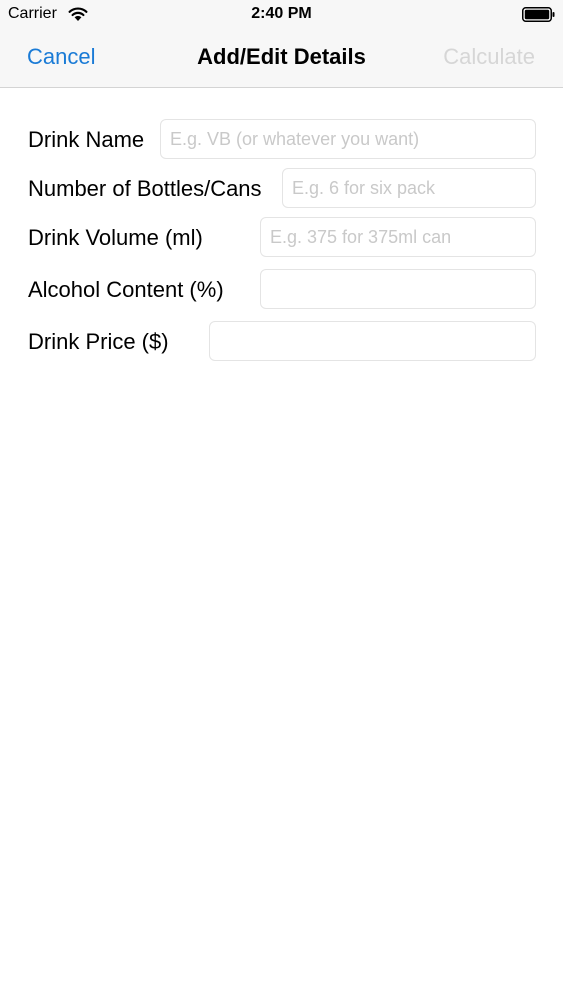 The height and width of the screenshot is (1000, 563). What do you see at coordinates (61, 57) in the screenshot?
I see `cancel-button: Cancel` at bounding box center [61, 57].